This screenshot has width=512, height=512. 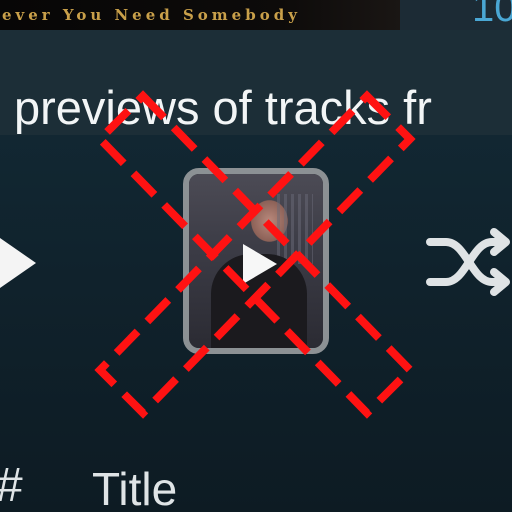 I want to click on track-number-column-header: #, so click(x=11, y=486).